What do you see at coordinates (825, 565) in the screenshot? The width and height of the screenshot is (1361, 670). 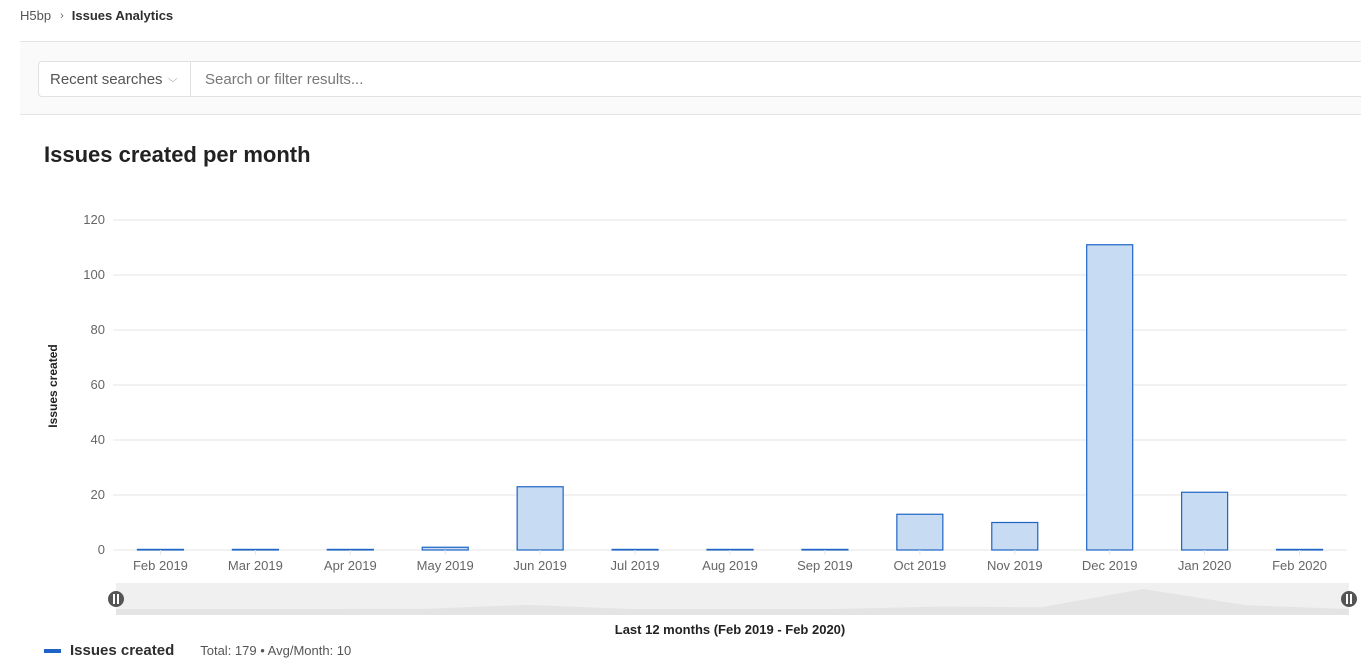 I see `x-tick-label: Sep 2019` at bounding box center [825, 565].